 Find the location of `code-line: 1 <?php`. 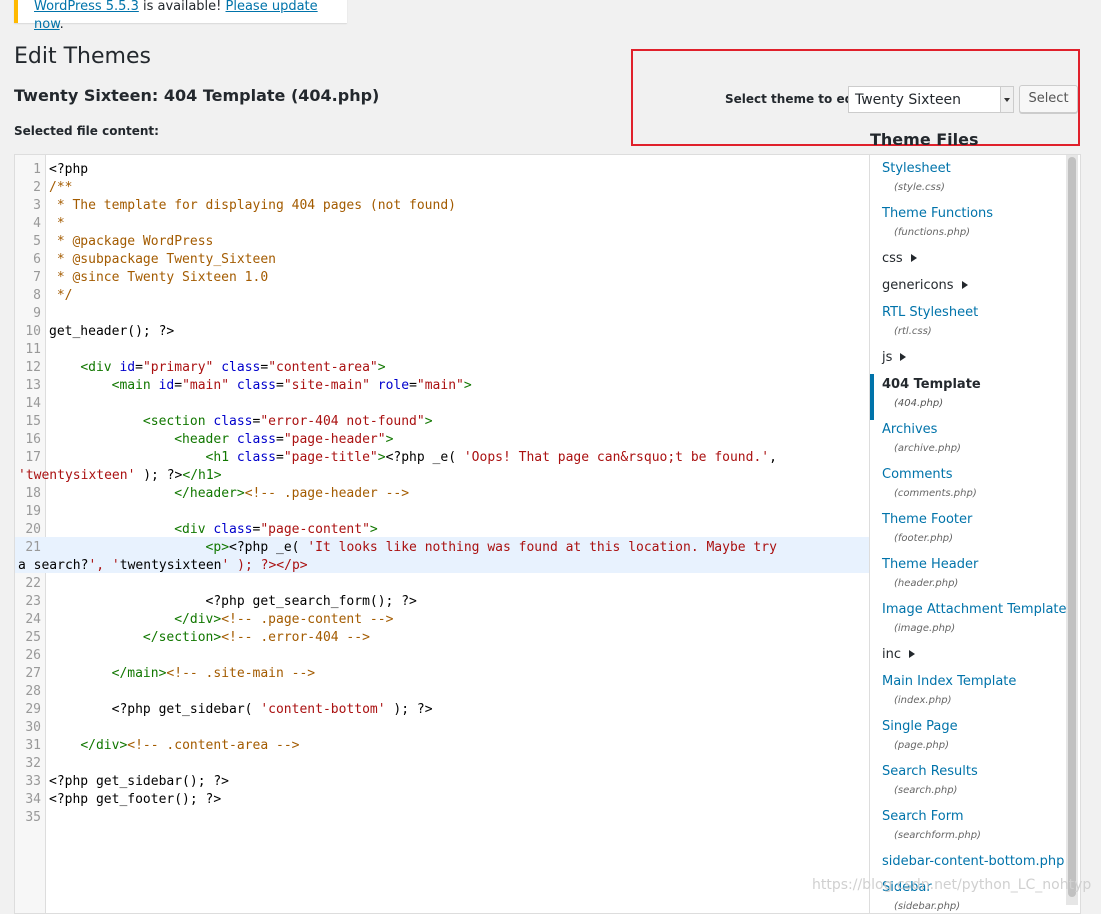

code-line: 1 <?php is located at coordinates (442, 168).